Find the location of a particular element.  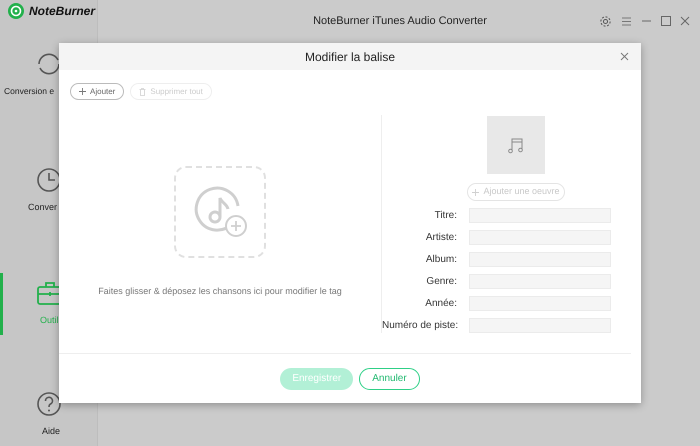

add-button: Ajouter is located at coordinates (97, 91).